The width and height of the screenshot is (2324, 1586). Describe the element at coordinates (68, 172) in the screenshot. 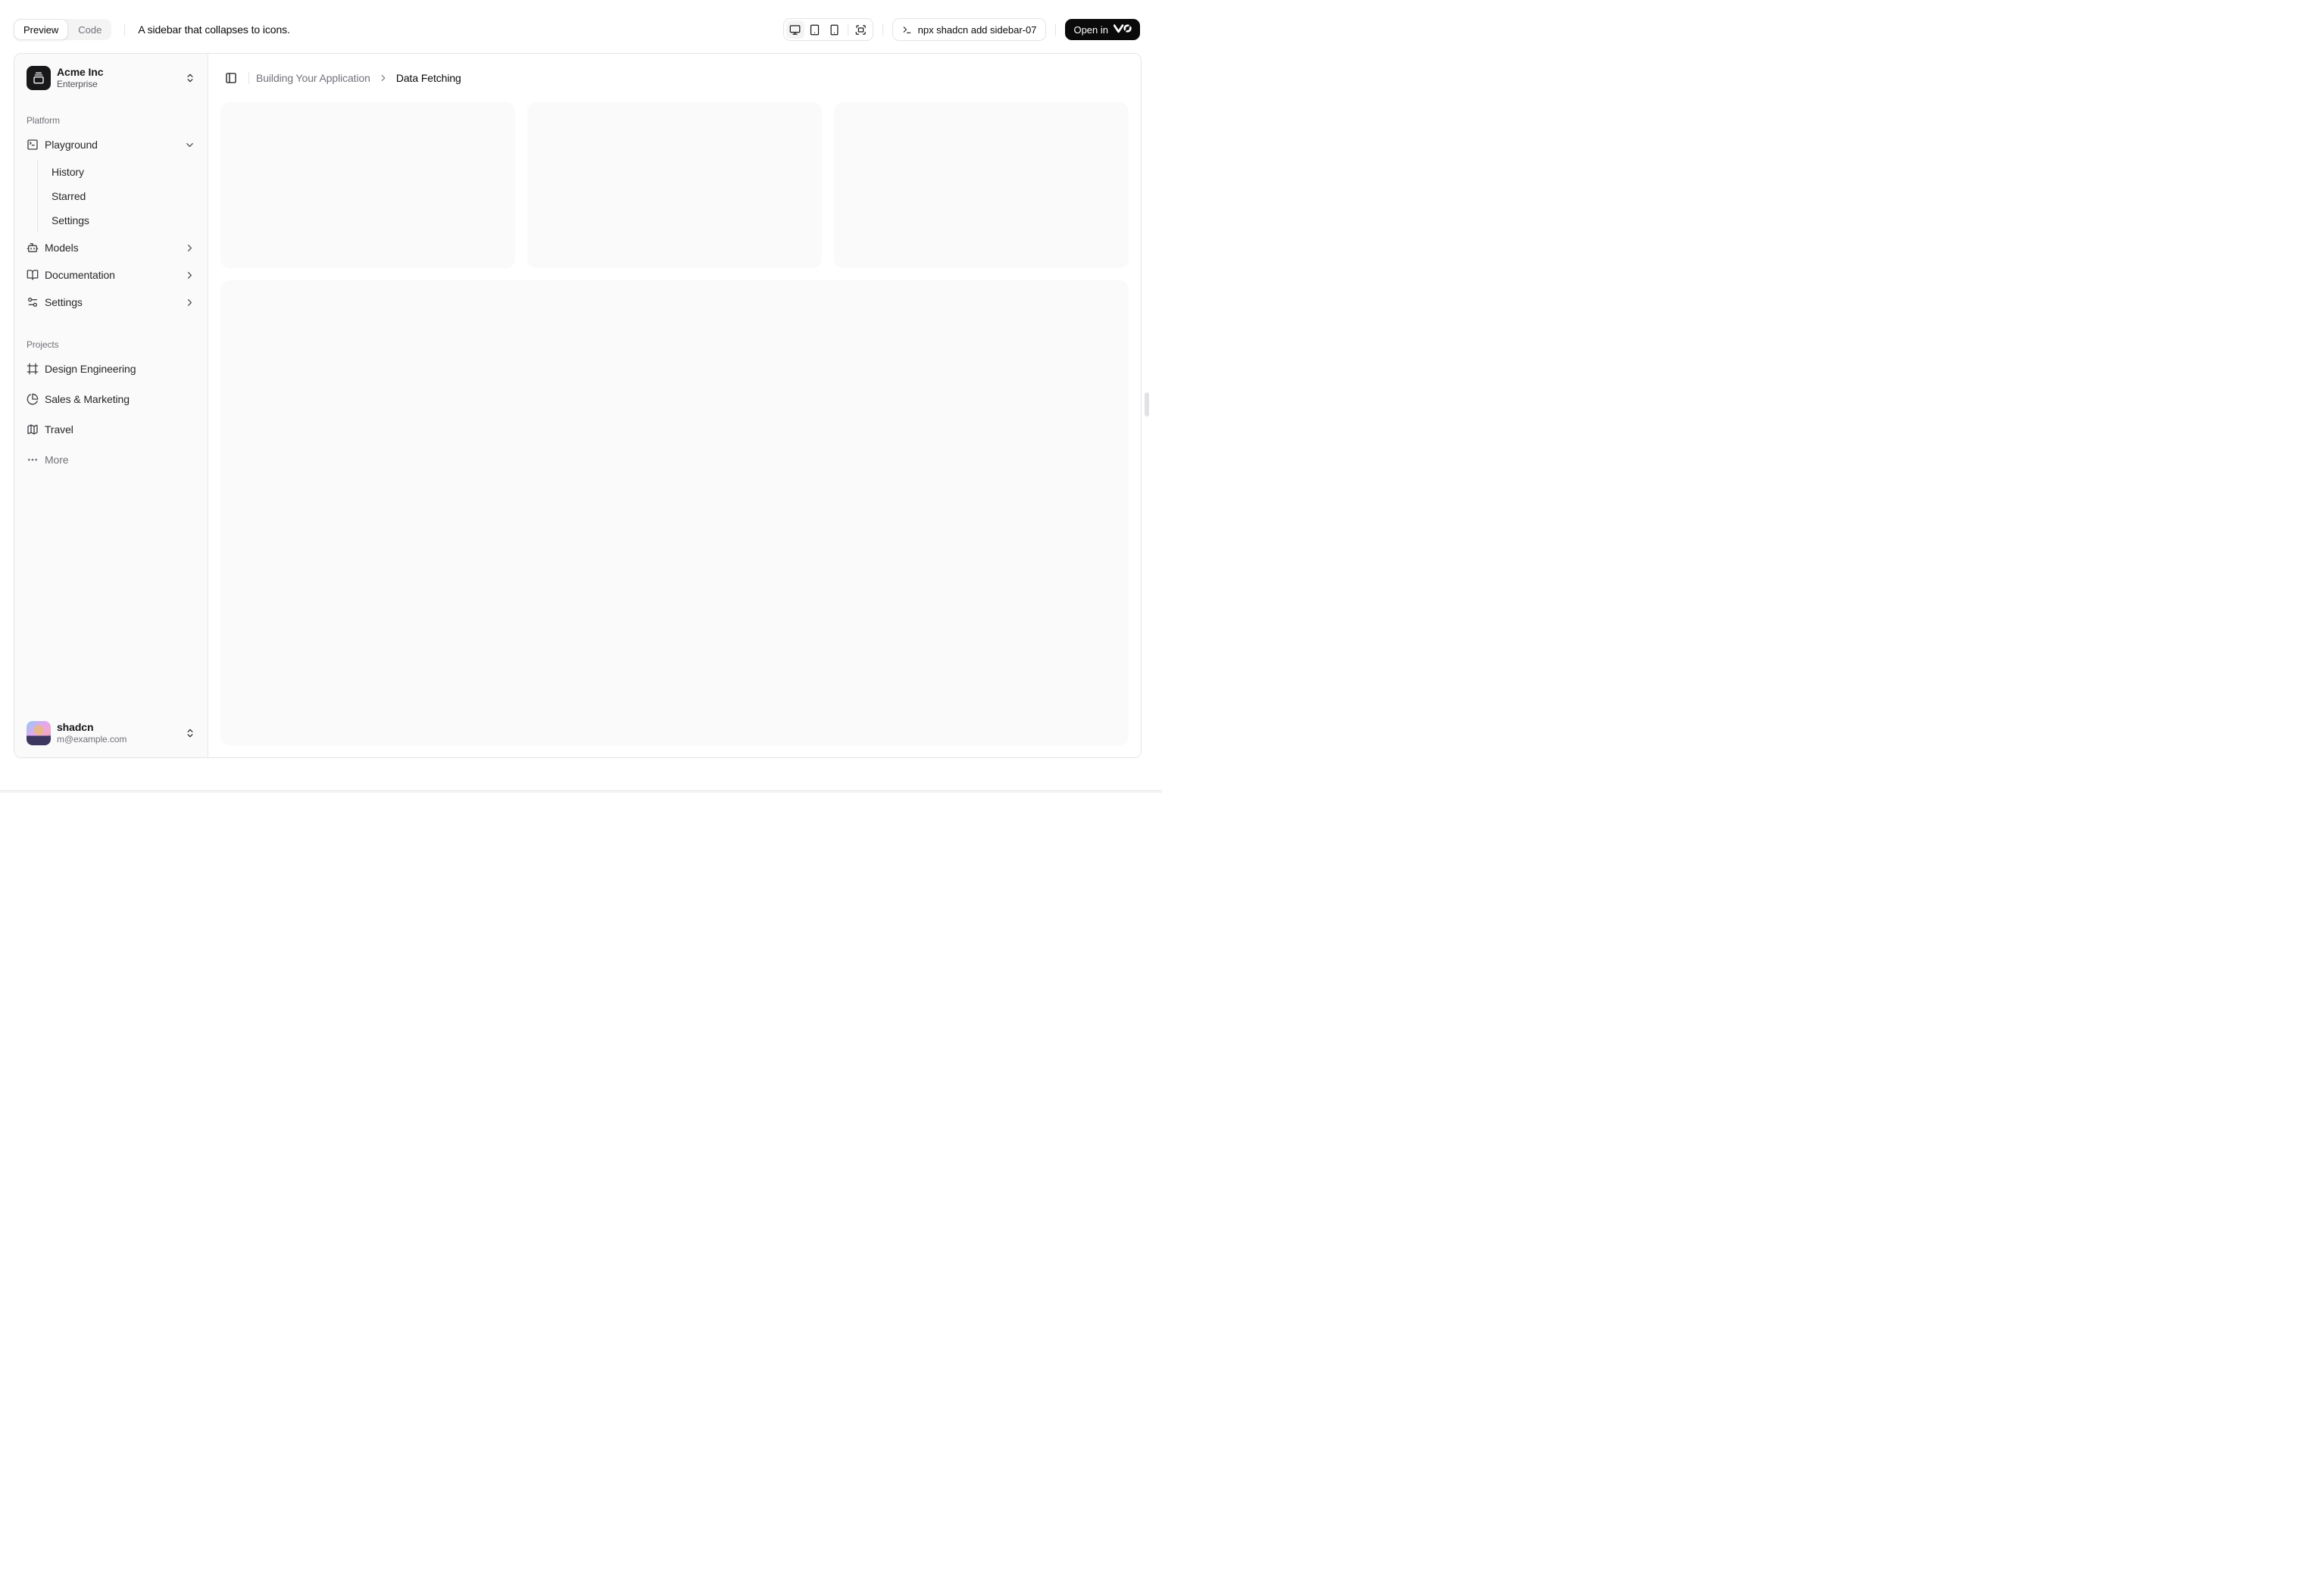

I see `sidebar-subitem-label: History` at that location.